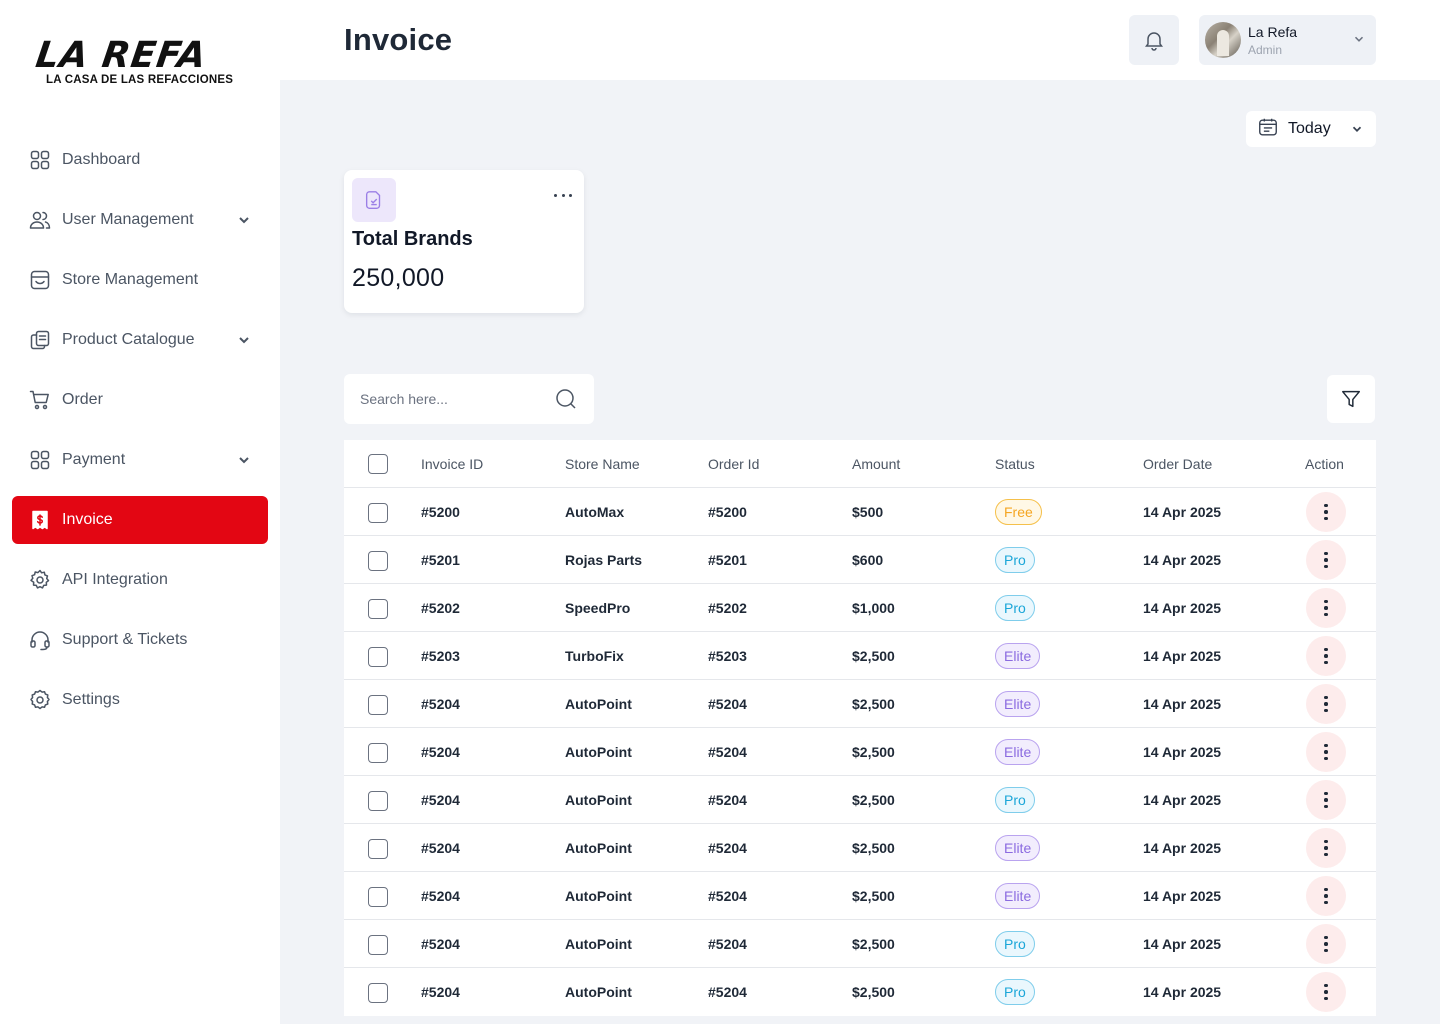 The image size is (1440, 1024). I want to click on sidebar-item-store-management: Store Management, so click(140, 280).